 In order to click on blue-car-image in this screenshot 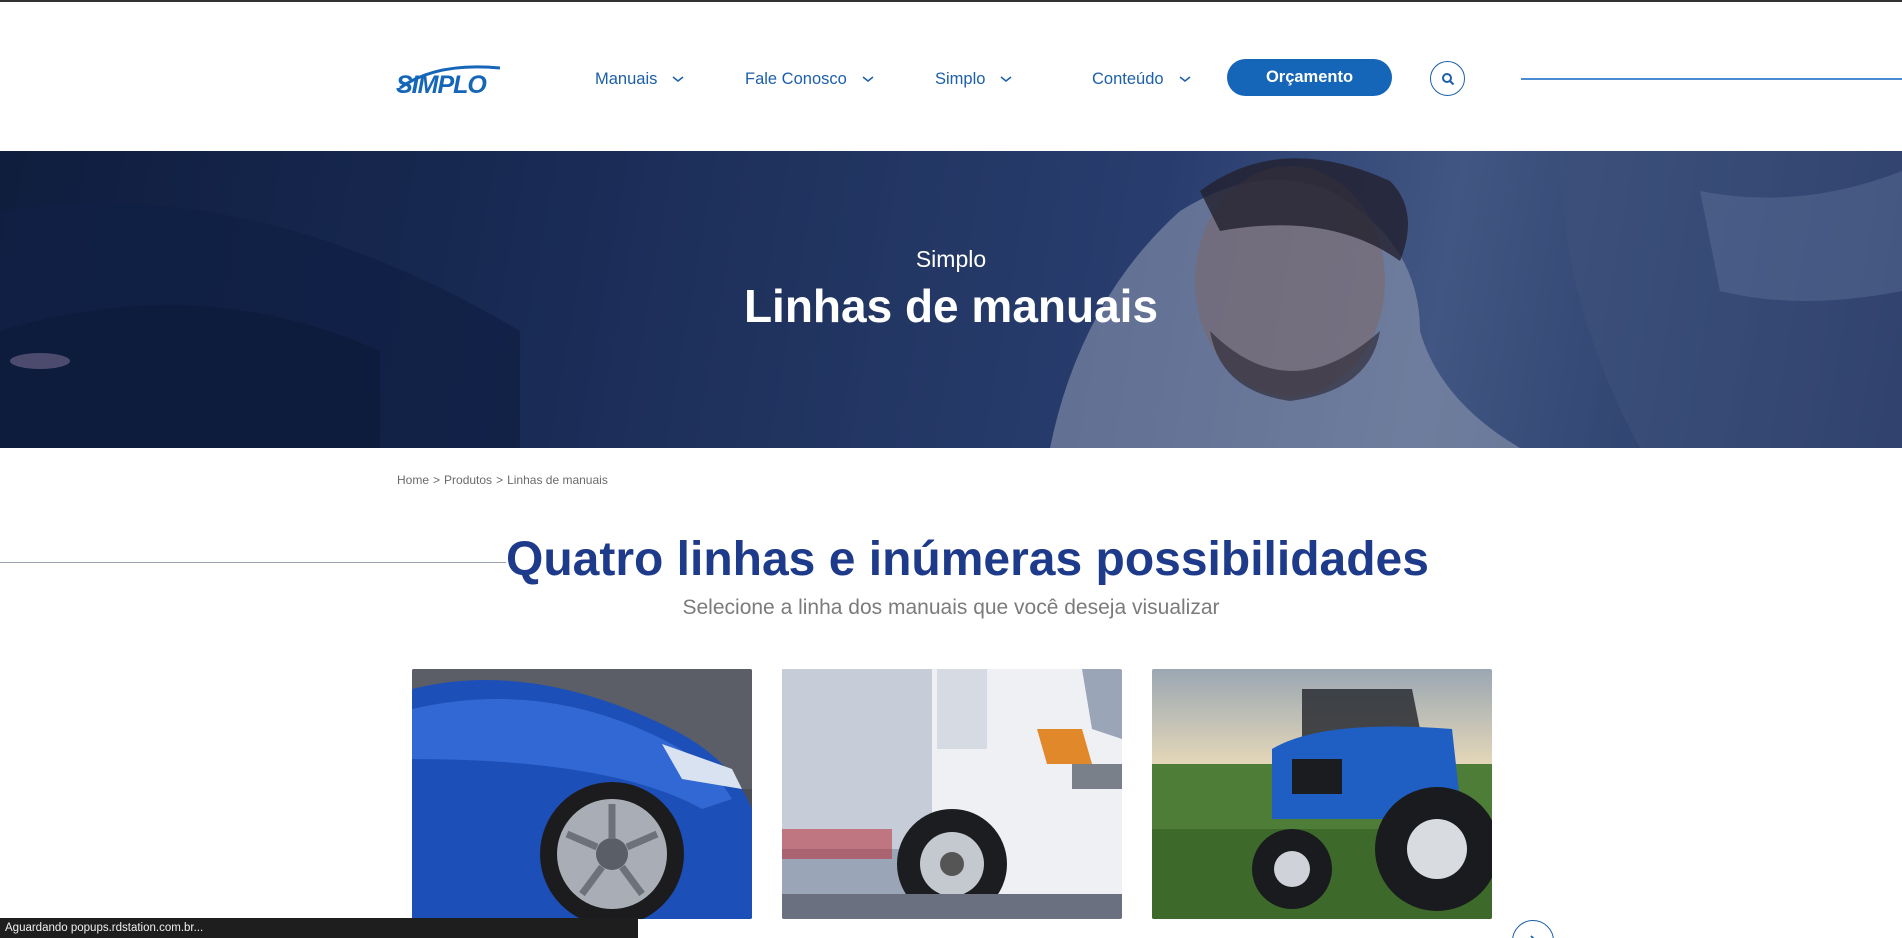, I will do `click(582, 794)`.